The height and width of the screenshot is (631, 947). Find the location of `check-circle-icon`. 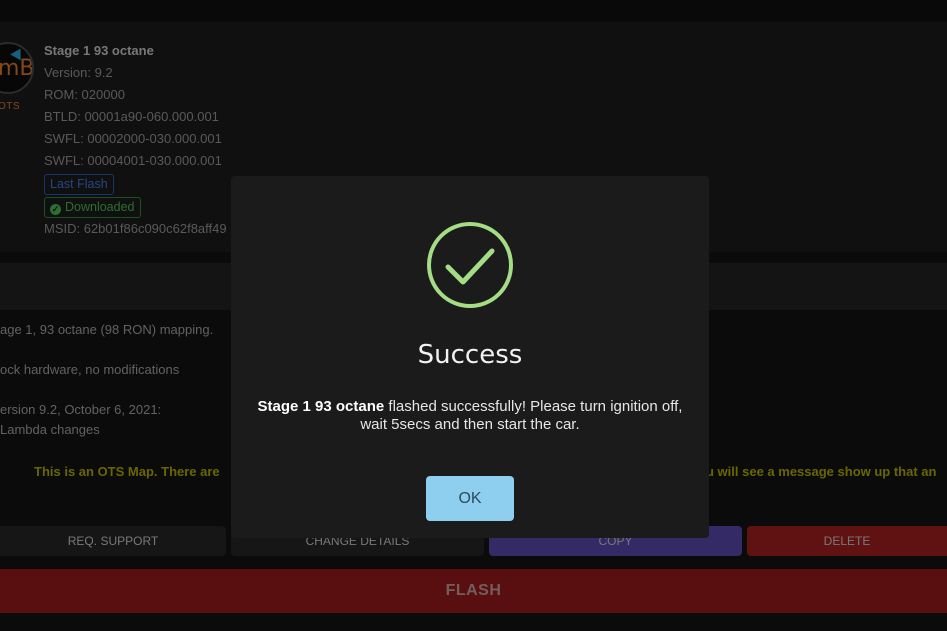

check-circle-icon is located at coordinates (470, 265).